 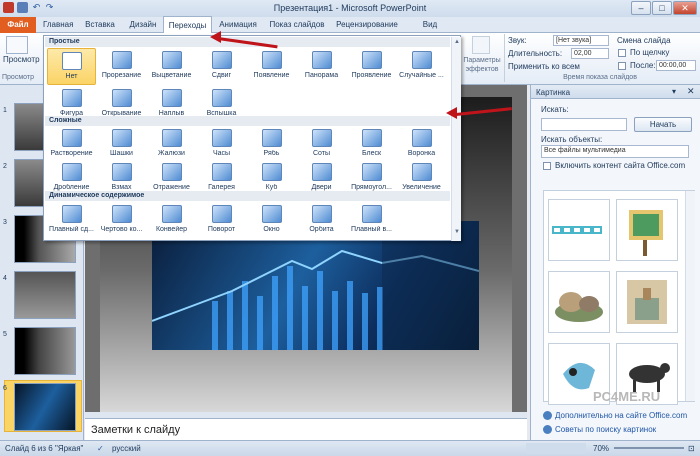 I want to click on status-language: русский, so click(x=126, y=448).